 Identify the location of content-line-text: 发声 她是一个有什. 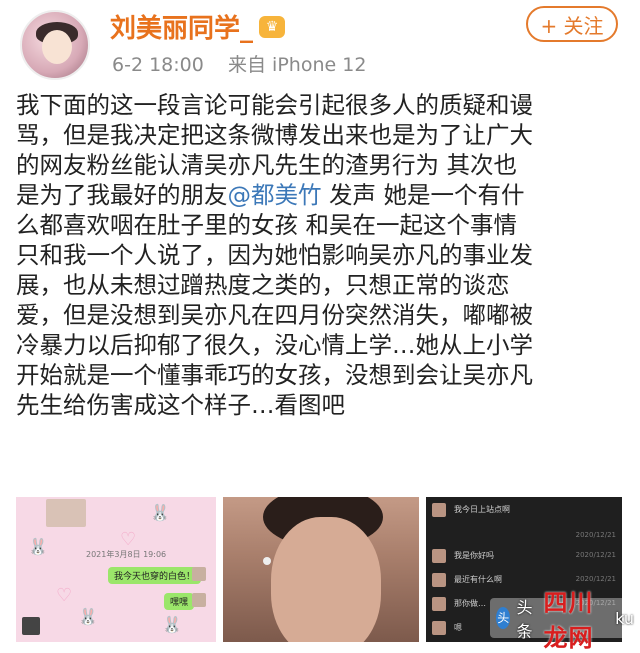
(423, 195).